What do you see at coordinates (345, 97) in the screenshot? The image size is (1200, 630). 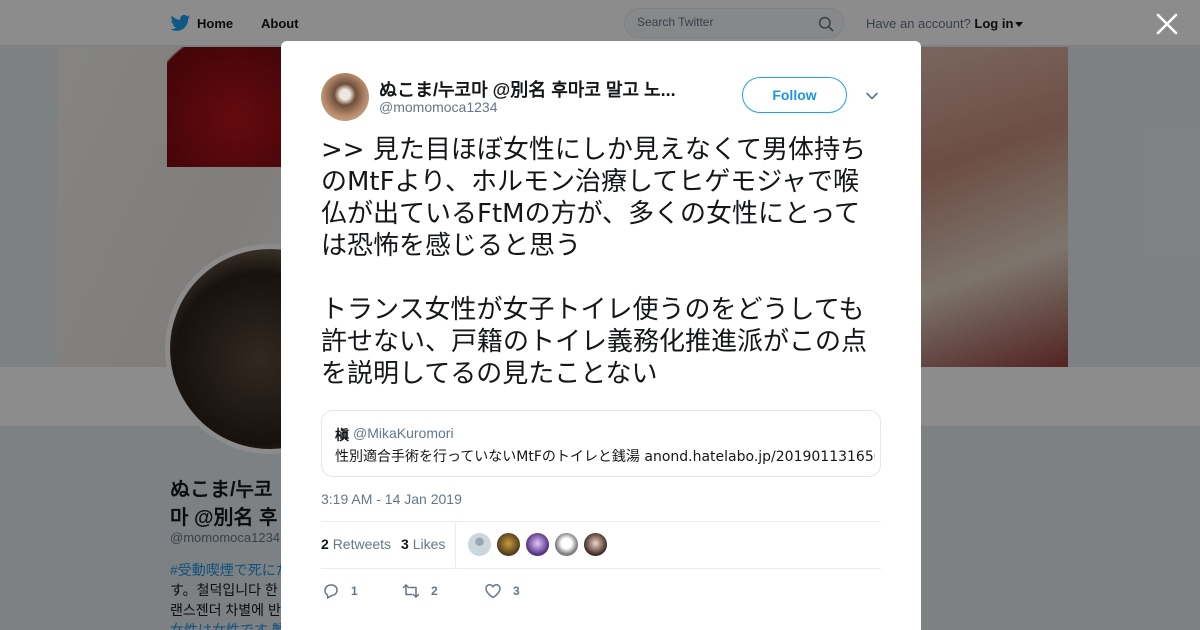 I see `author-avatar` at bounding box center [345, 97].